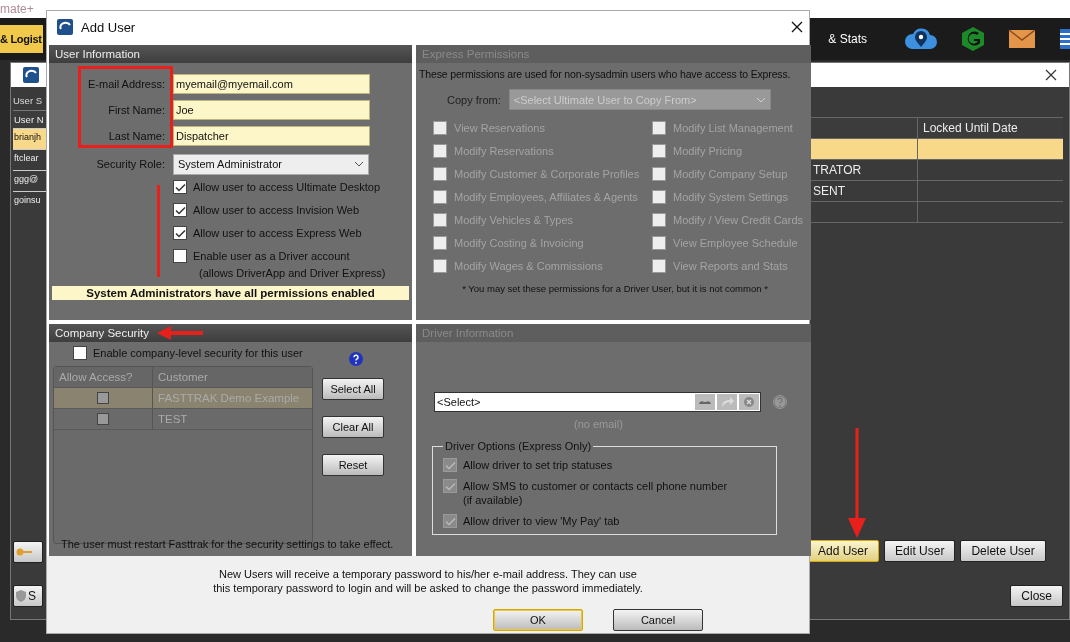 The image size is (1070, 642). Describe the element at coordinates (31, 201) in the screenshot. I see `table-cell: goinsu` at that location.